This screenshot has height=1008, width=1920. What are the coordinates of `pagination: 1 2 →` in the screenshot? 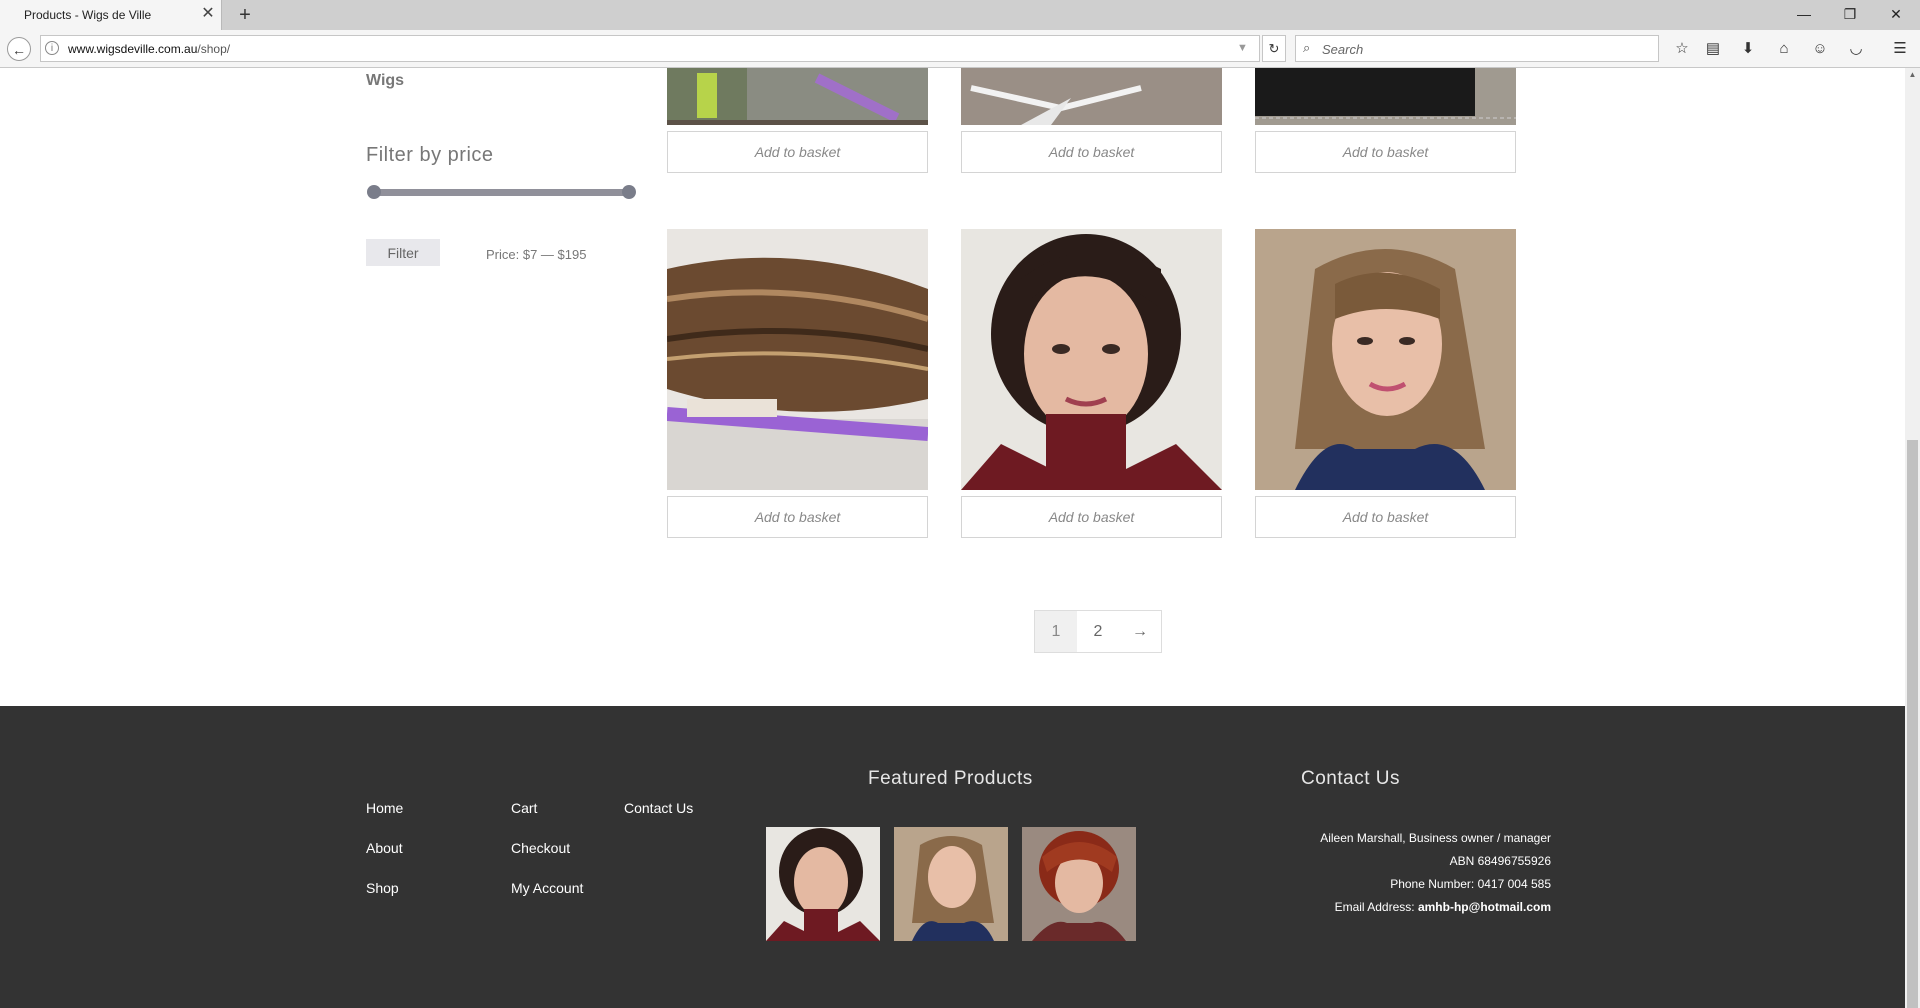 It's located at (1098, 631).